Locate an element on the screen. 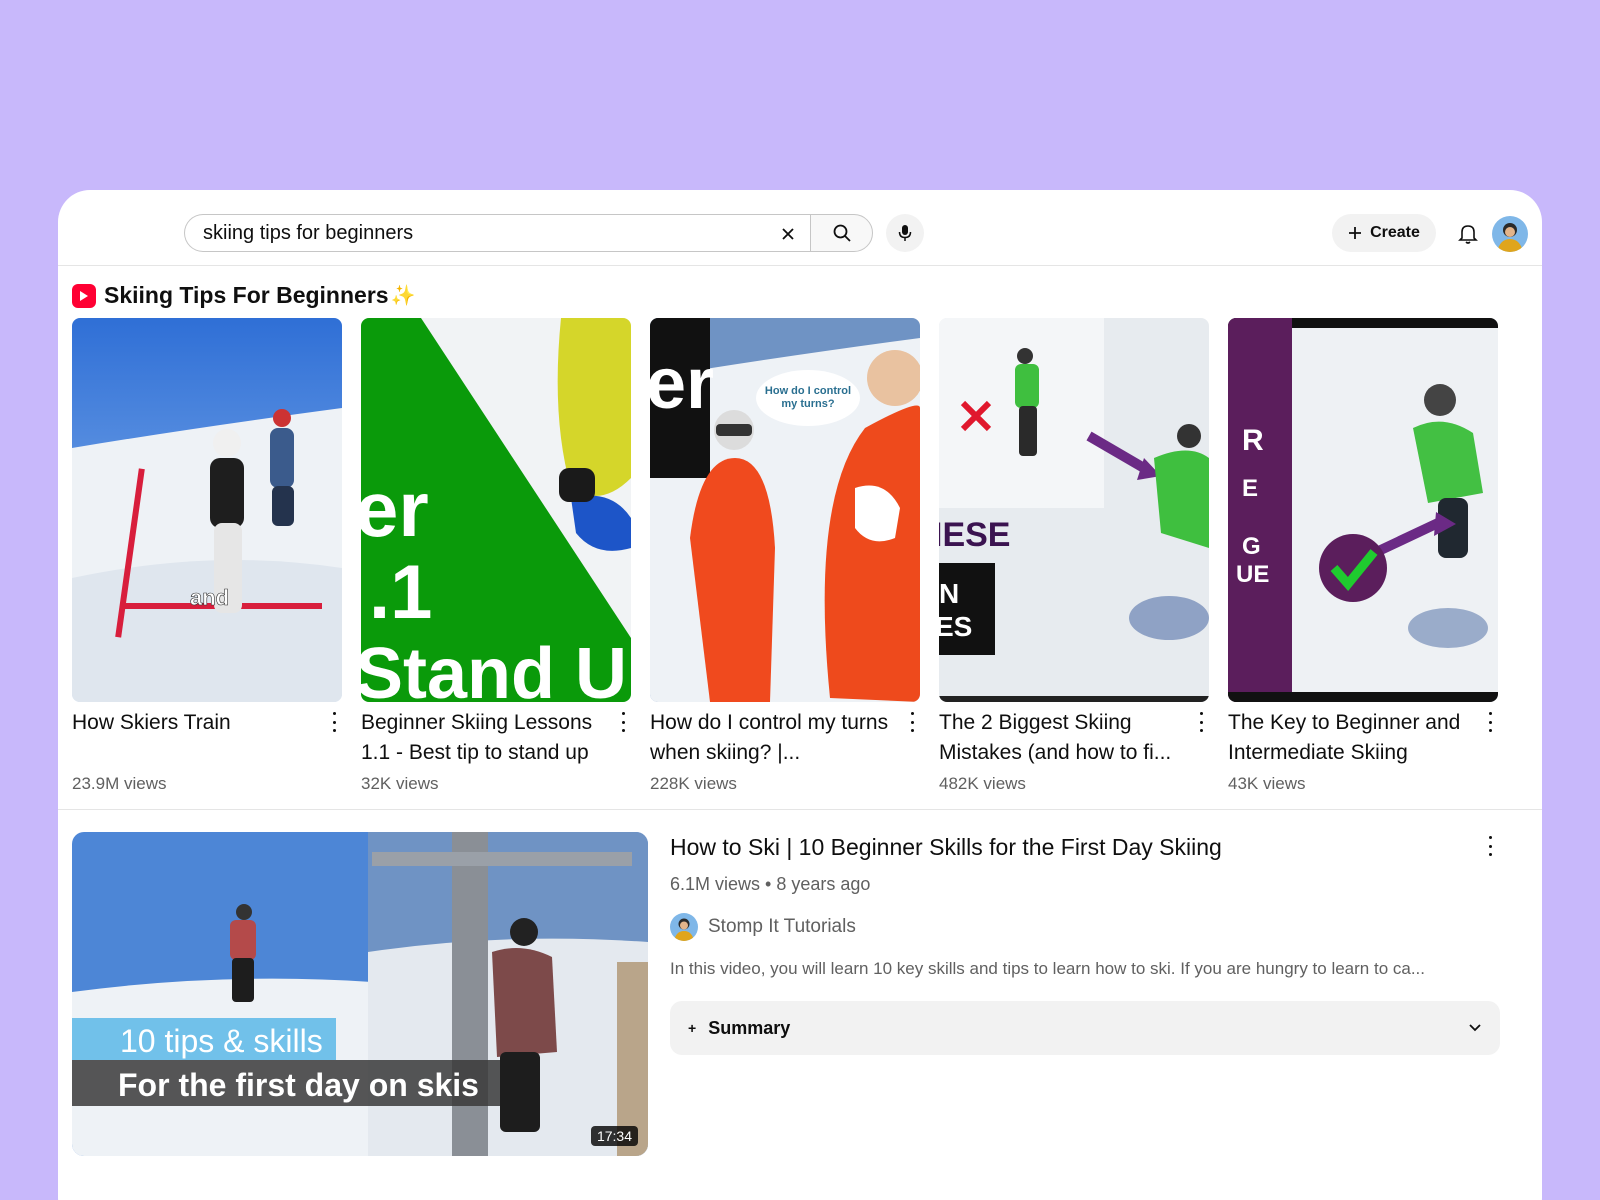  short-views: 43K views is located at coordinates (1267, 783).